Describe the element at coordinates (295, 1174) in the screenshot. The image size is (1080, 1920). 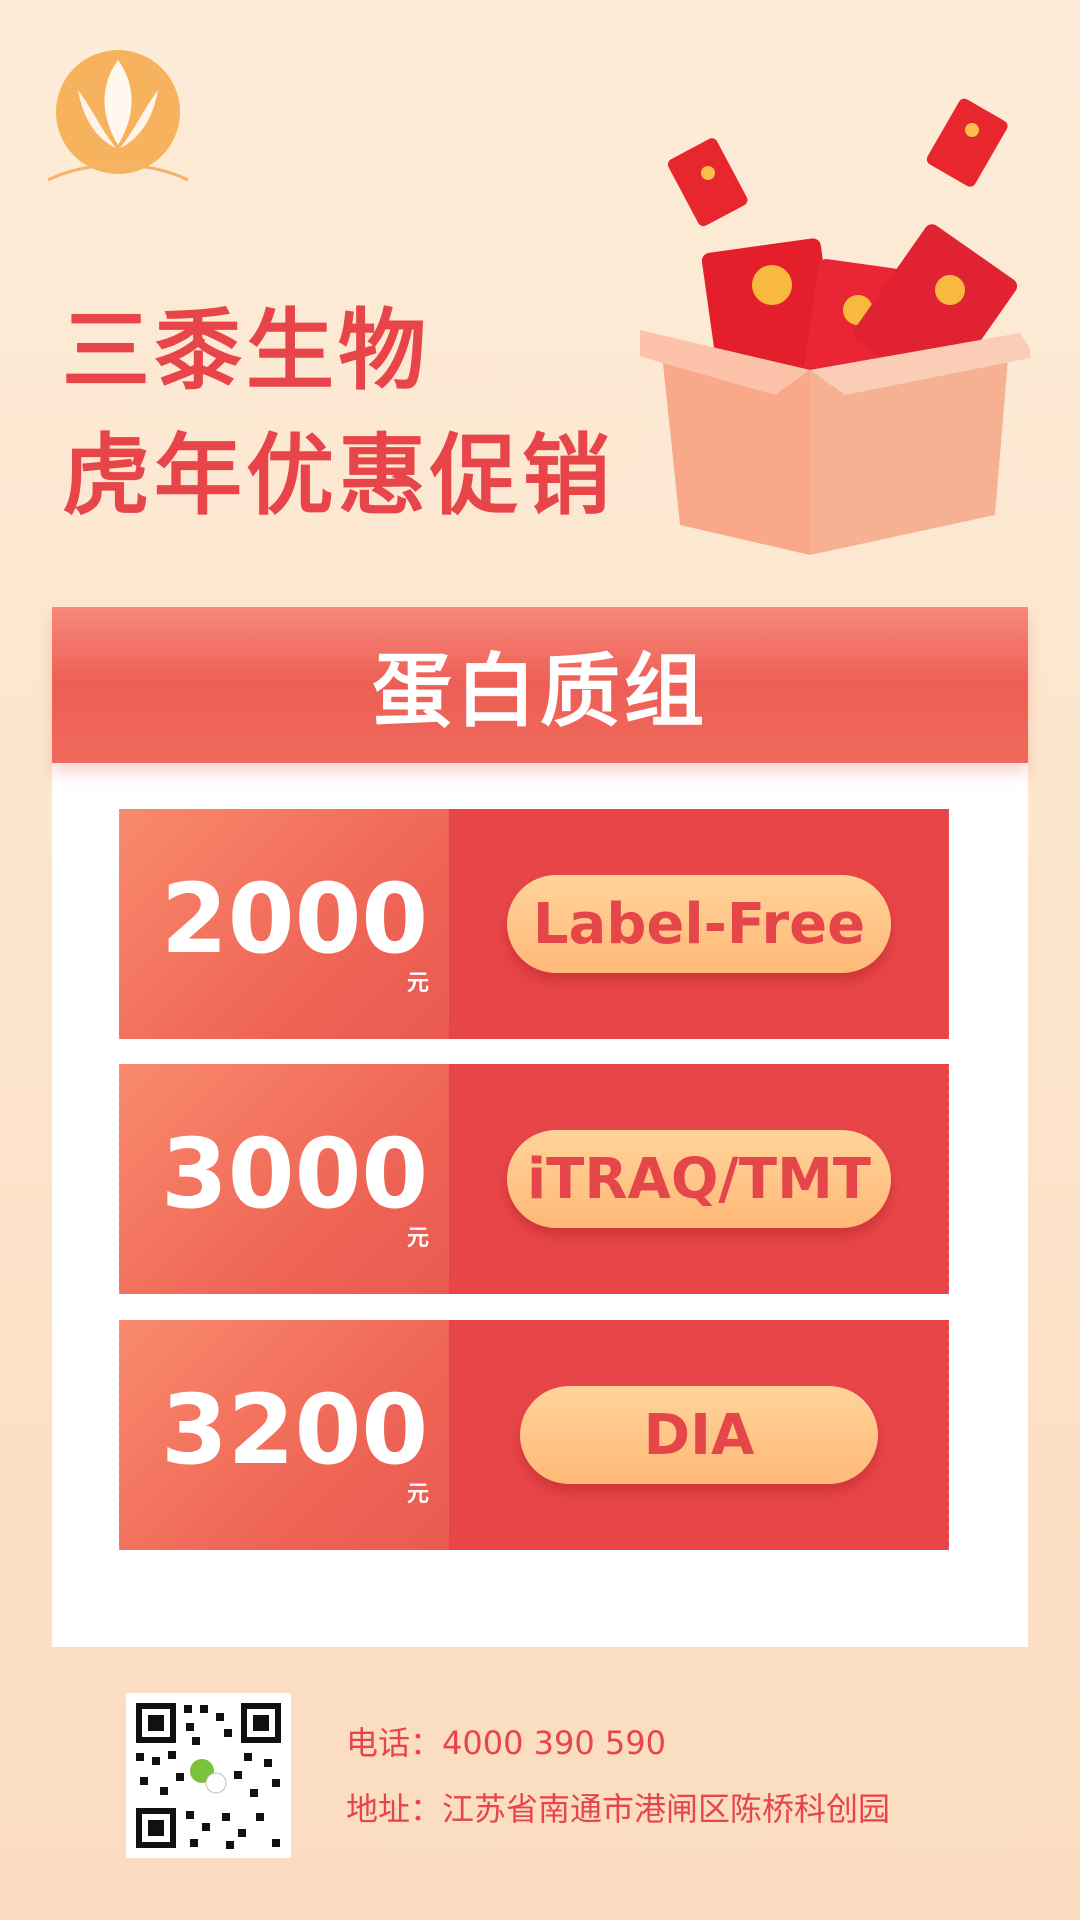
I see `coupon-price: 3000` at that location.